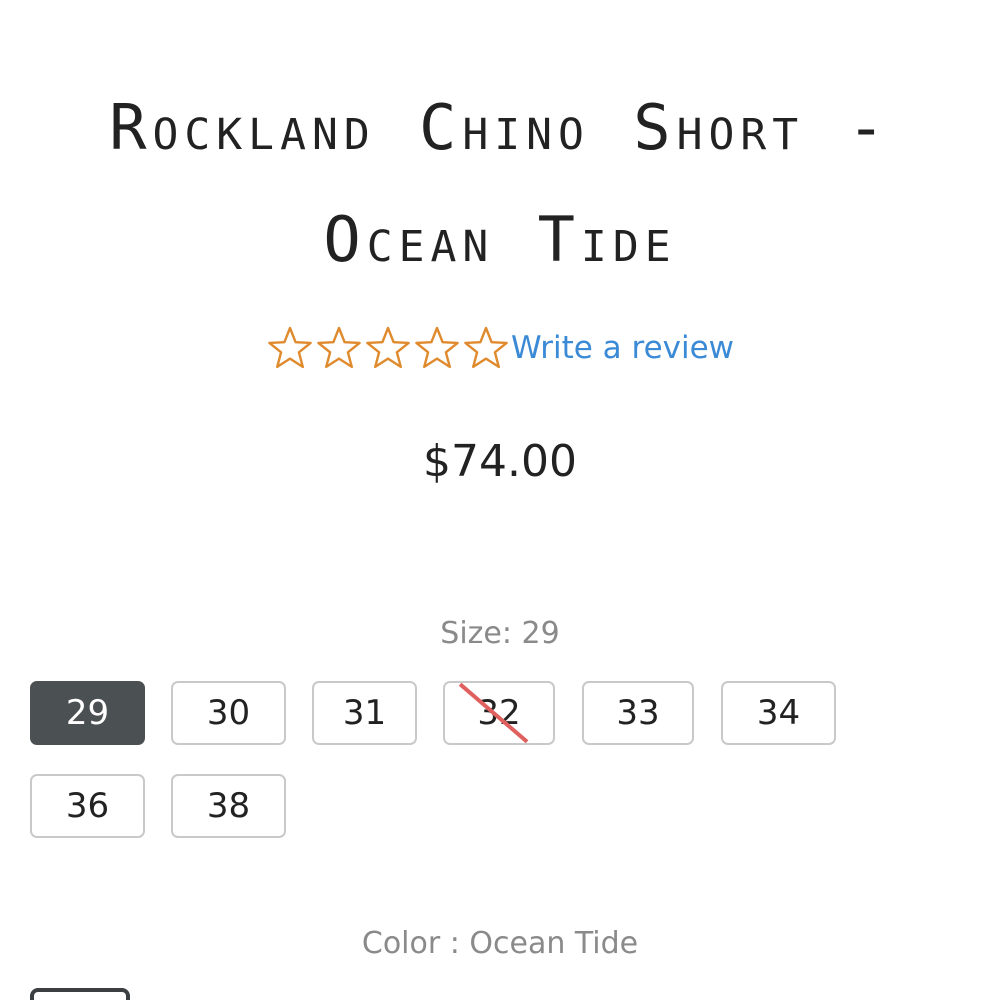 This screenshot has width=1000, height=1000. I want to click on rating-row: Write a review, so click(500, 348).